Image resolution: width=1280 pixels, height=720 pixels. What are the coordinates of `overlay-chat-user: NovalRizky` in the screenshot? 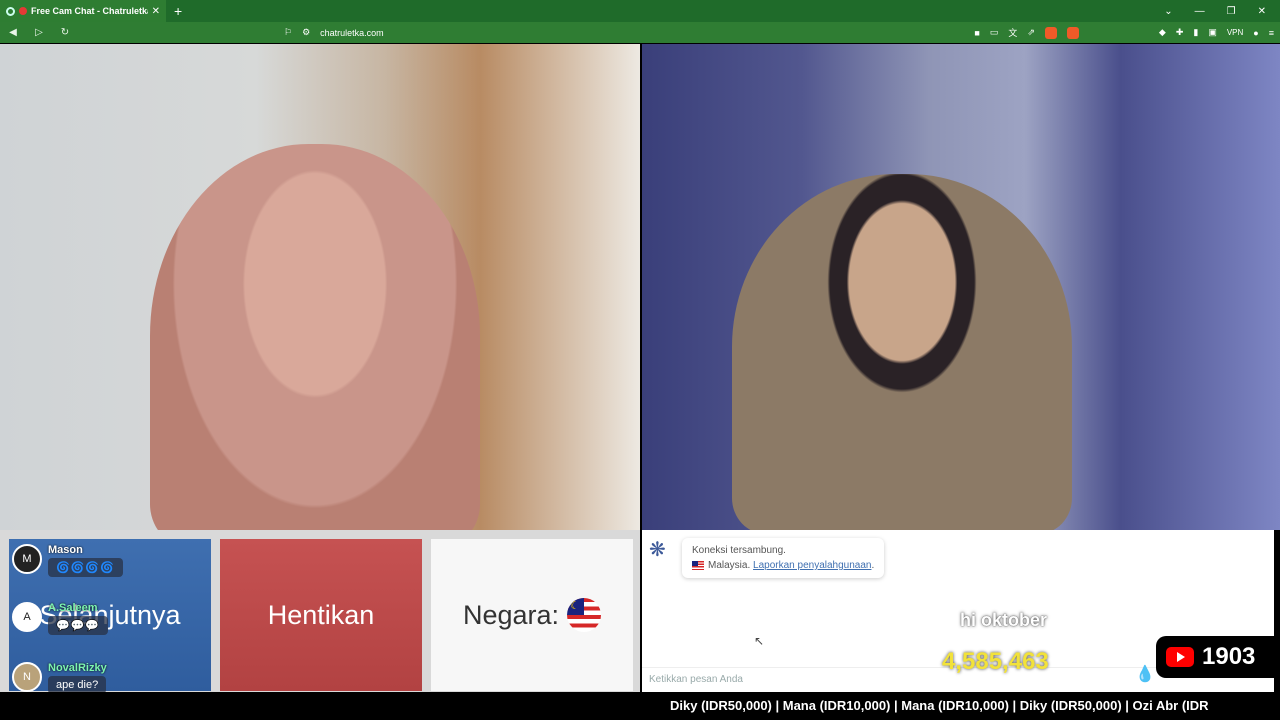 It's located at (77, 668).